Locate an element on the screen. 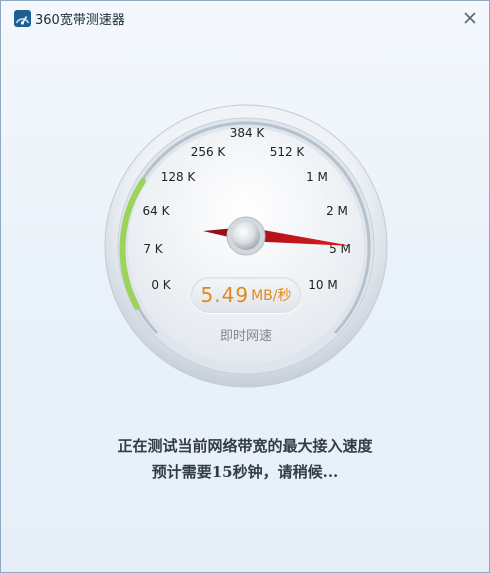 The image size is (490, 573). window-title: 360宽带测速器 is located at coordinates (80, 20).